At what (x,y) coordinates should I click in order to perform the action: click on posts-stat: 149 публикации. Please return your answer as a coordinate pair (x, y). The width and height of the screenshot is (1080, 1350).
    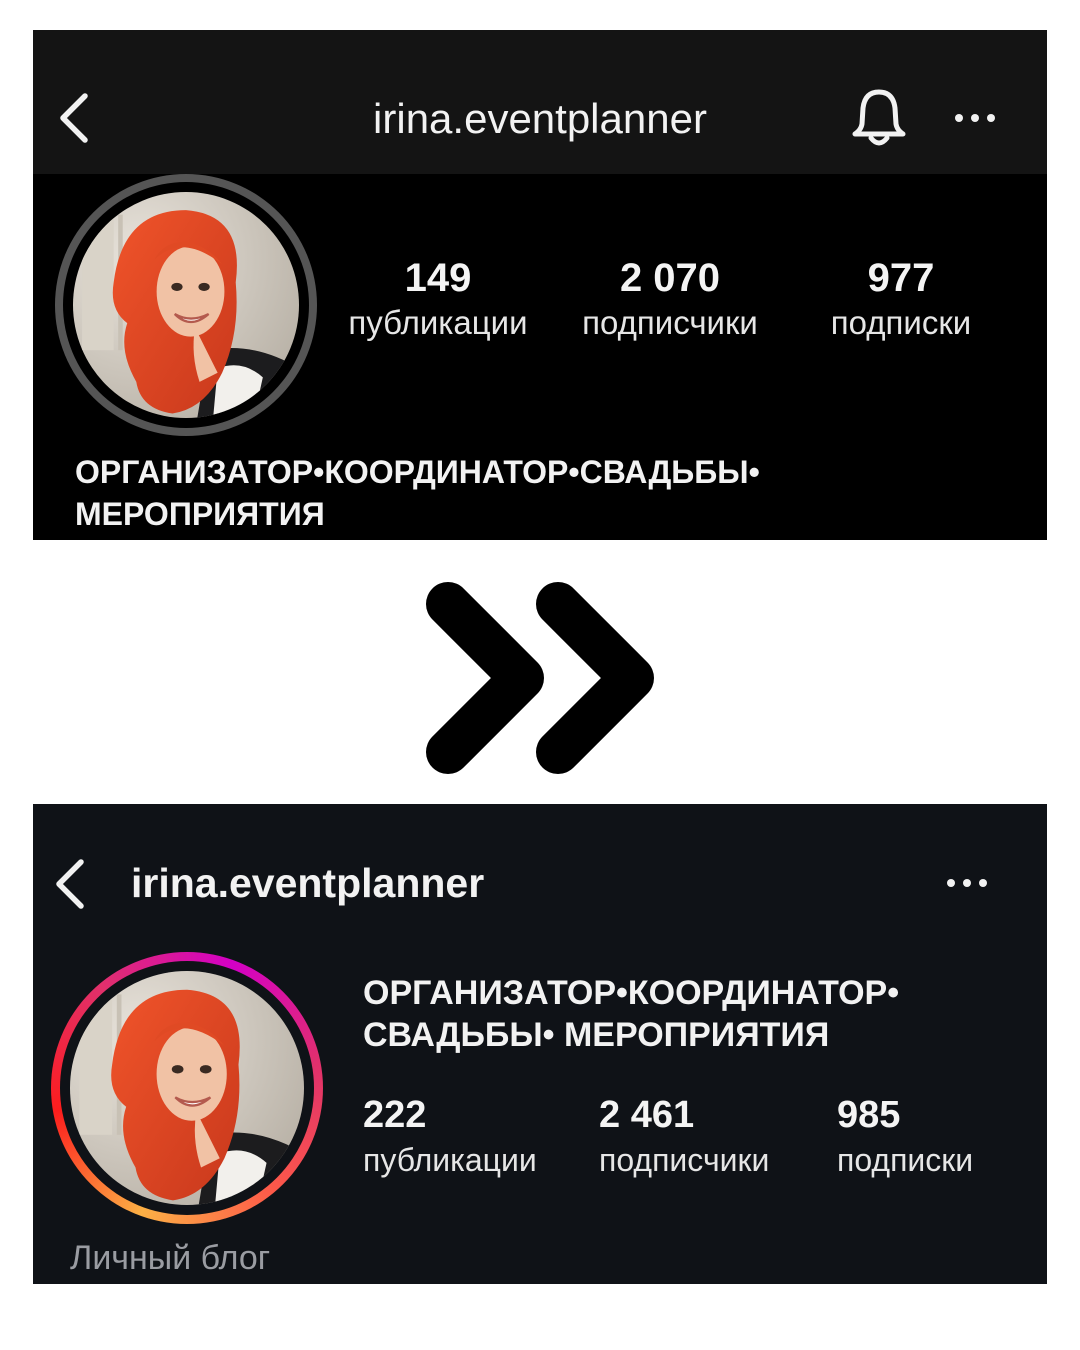
    Looking at the image, I should click on (438, 299).